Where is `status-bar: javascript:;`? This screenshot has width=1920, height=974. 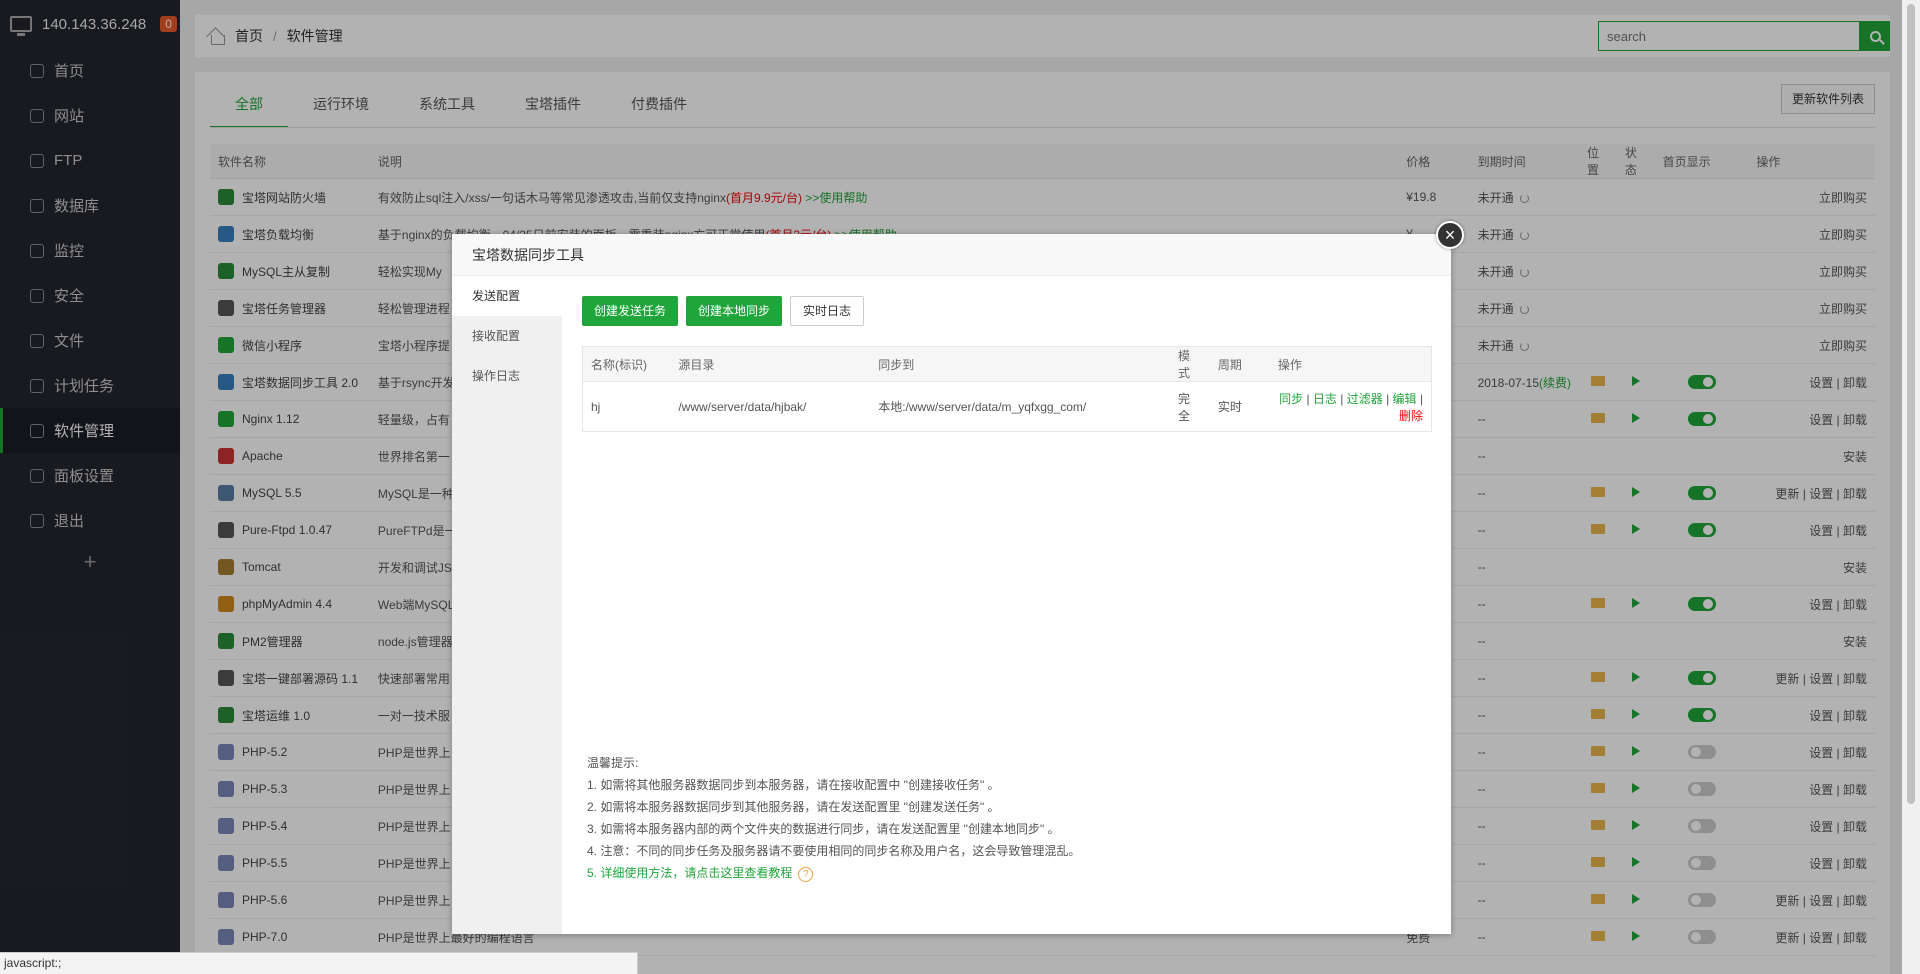
status-bar: javascript:; is located at coordinates (319, 963).